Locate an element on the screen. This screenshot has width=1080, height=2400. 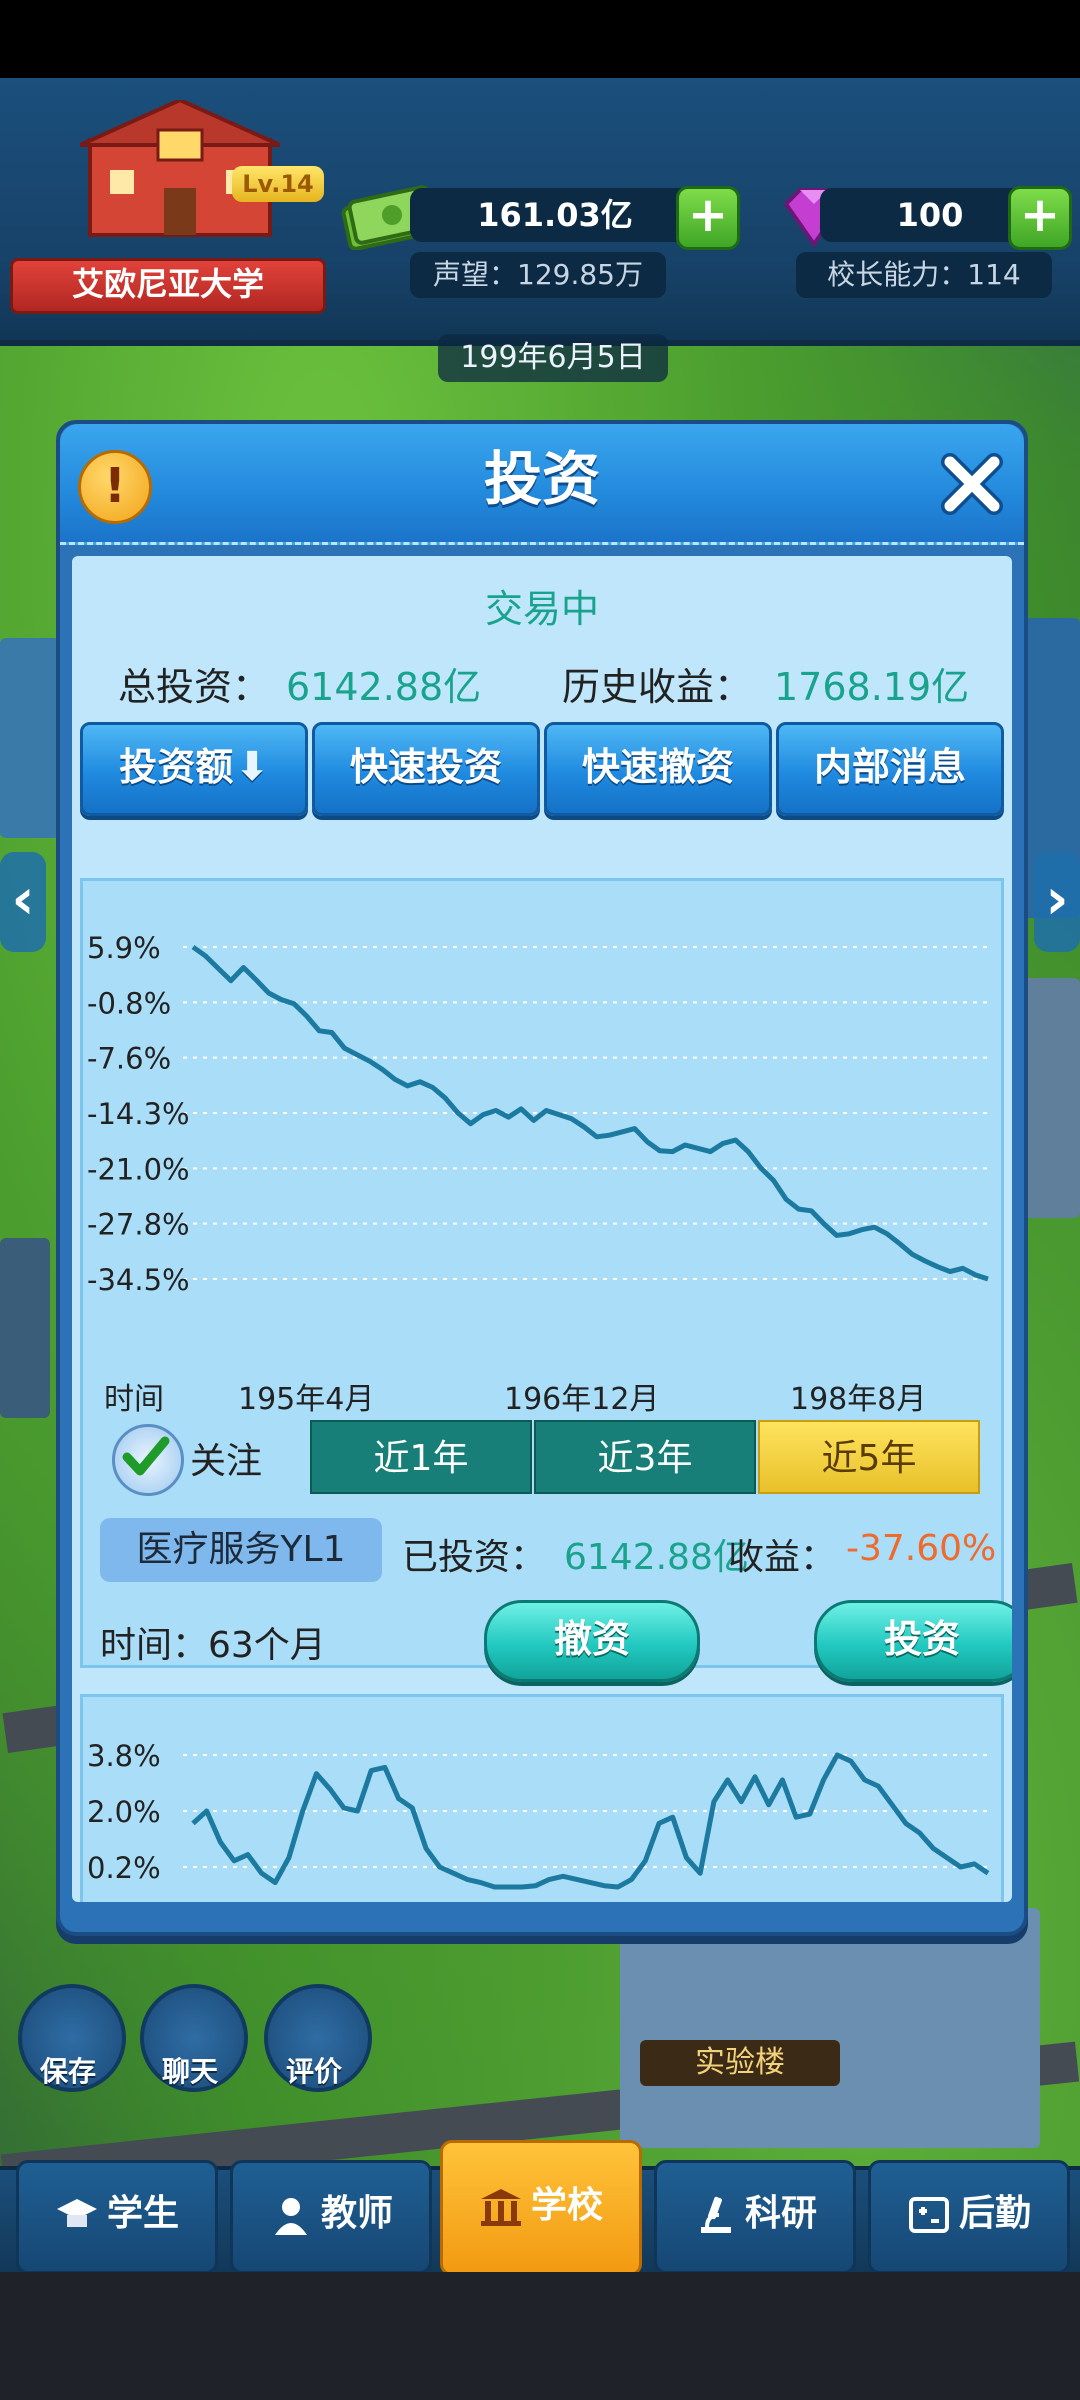
withdraw-button: 撤资 is located at coordinates (592, 1641).